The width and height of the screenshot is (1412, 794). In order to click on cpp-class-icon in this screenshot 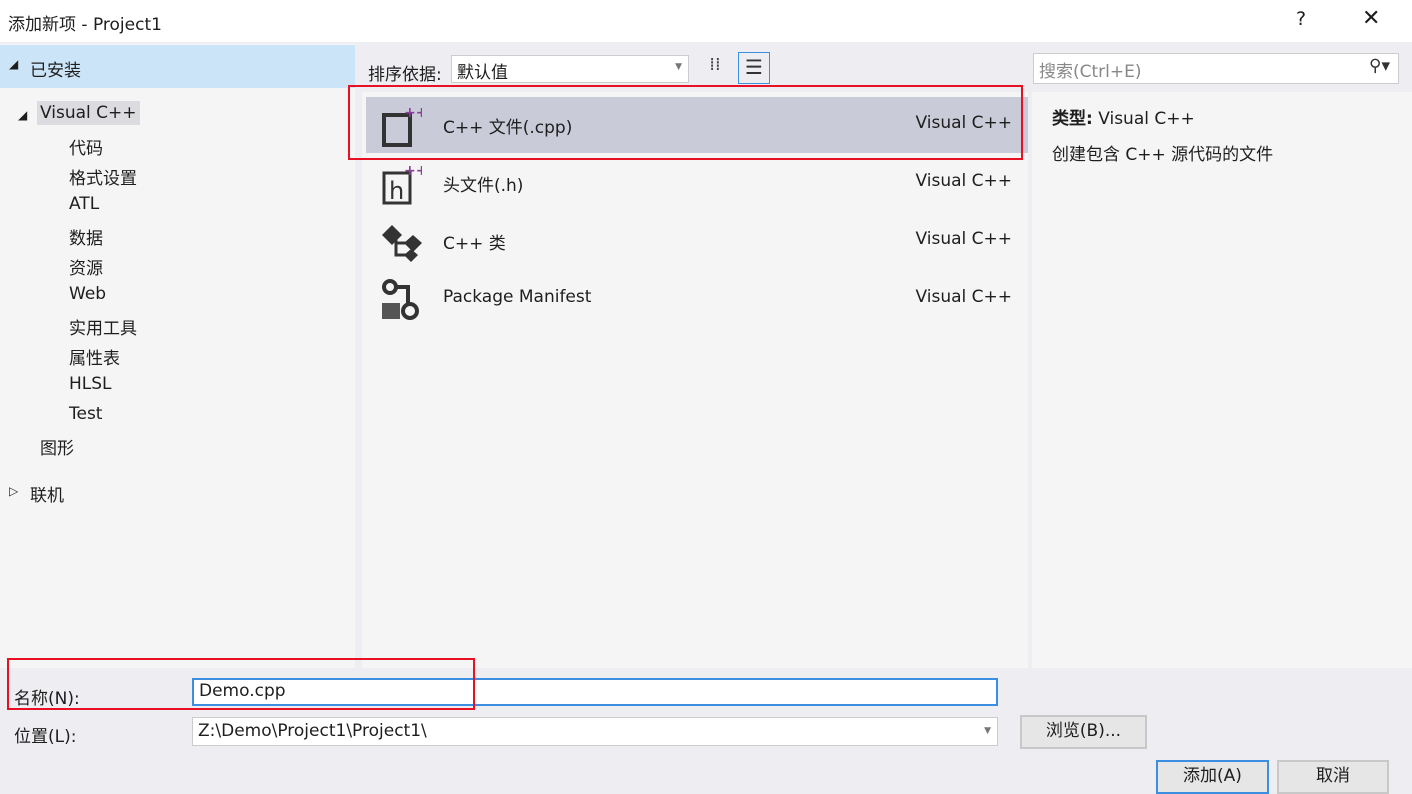, I will do `click(401, 242)`.